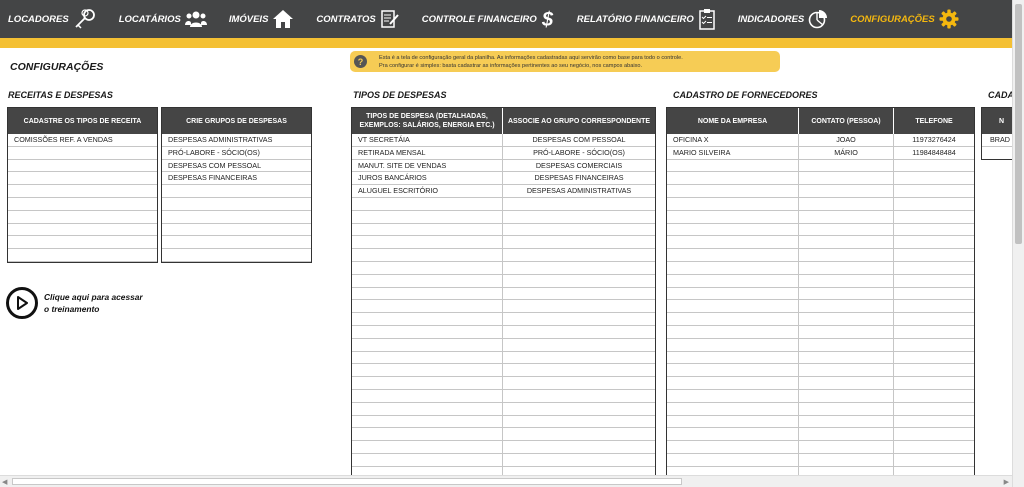 This screenshot has width=1024, height=487. I want to click on table-cell: DESPESAS COM PESSOAL, so click(579, 140).